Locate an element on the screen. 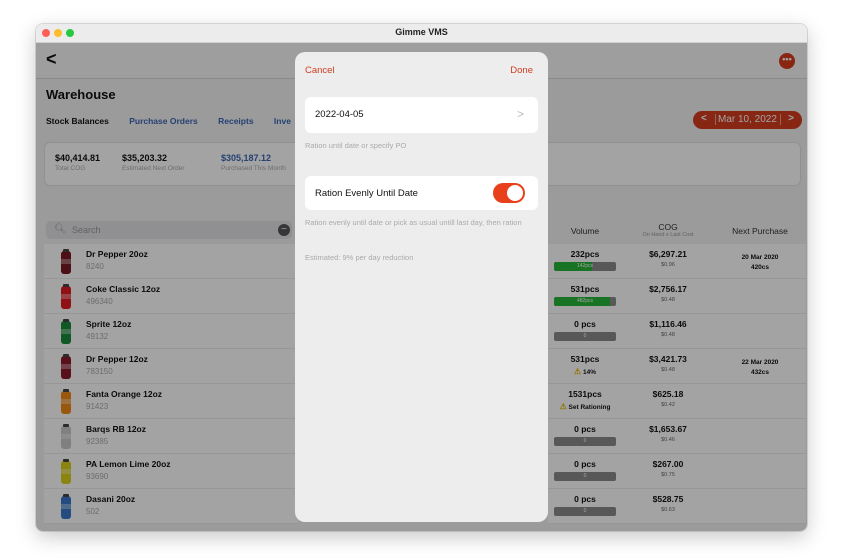 This screenshot has width=844, height=560. date-note: Ration until date or specify PO is located at coordinates (356, 145).